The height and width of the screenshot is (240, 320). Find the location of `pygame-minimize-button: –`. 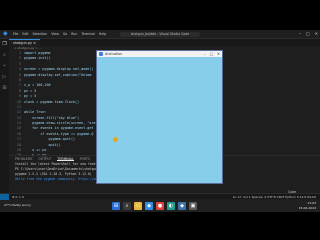

pygame-minimize-button: – is located at coordinates (205, 54).